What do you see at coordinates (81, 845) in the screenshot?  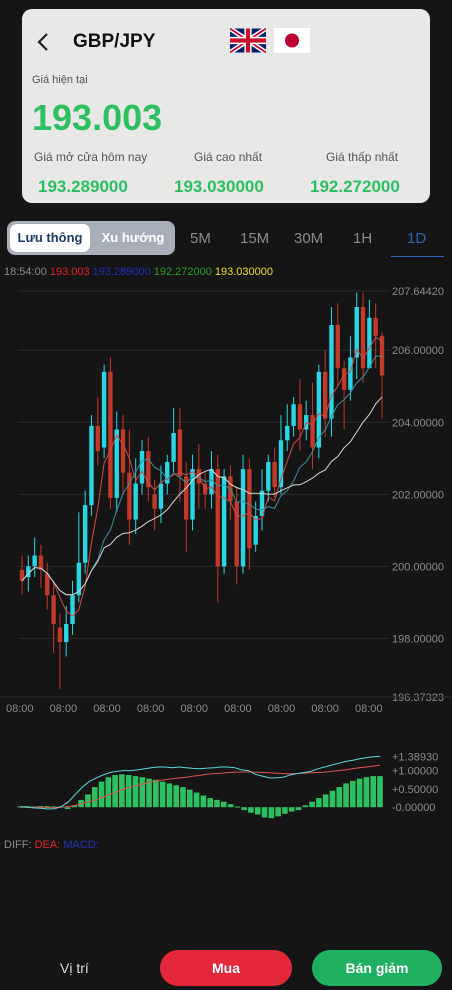 I see `macd-macd-label: MACD:` at bounding box center [81, 845].